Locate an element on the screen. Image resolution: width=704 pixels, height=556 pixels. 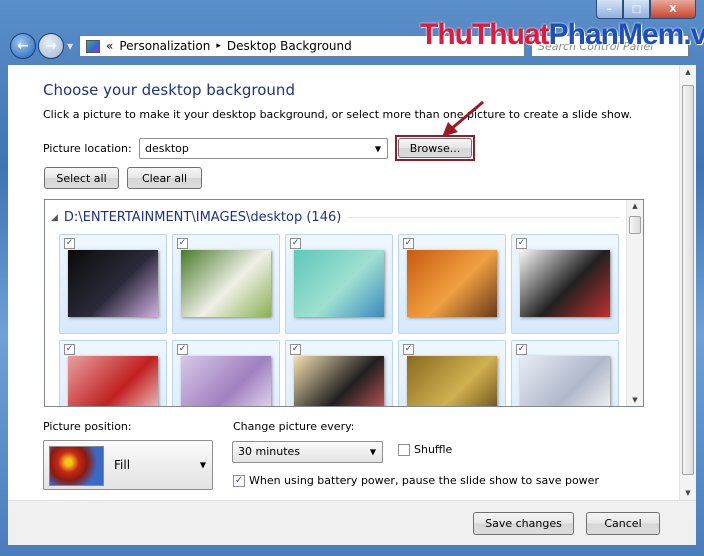
change-every-label: Change picture every: is located at coordinates (294, 426).